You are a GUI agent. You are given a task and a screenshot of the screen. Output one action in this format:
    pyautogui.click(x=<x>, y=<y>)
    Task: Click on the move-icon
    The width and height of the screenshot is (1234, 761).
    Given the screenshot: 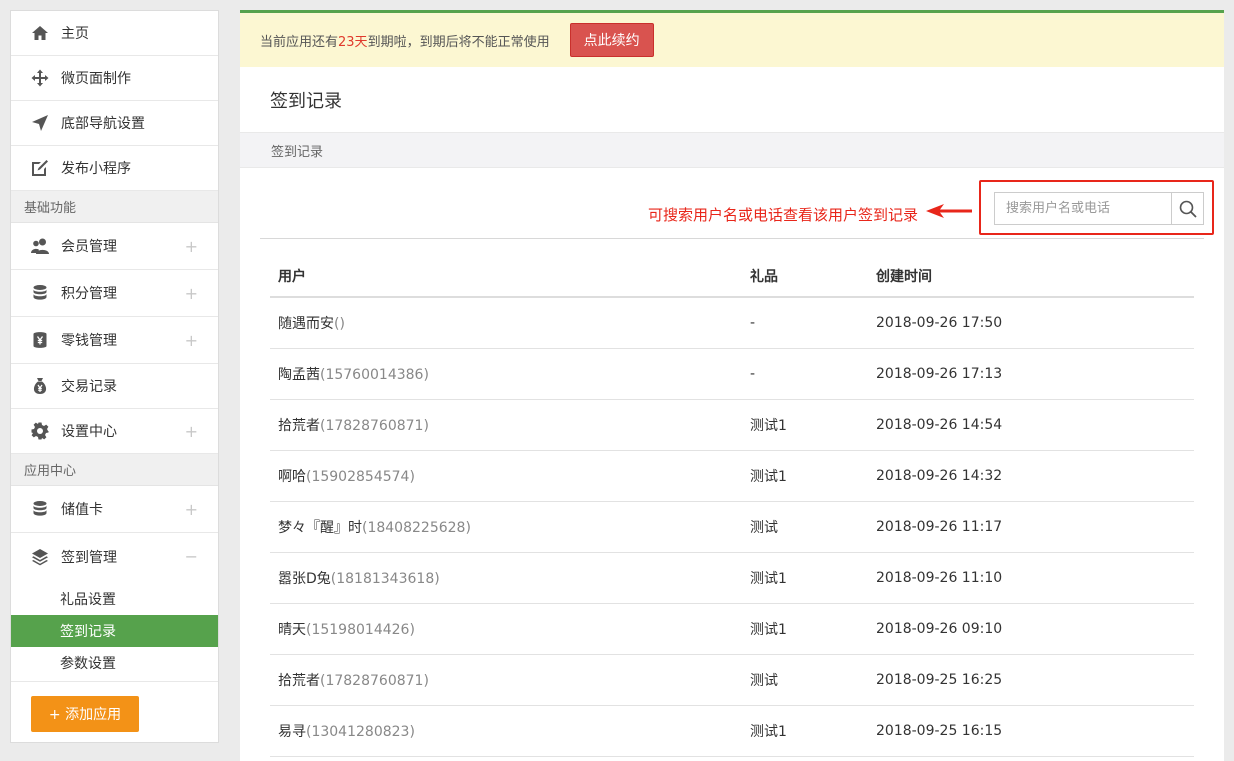 What is the action you would take?
    pyautogui.click(x=40, y=78)
    